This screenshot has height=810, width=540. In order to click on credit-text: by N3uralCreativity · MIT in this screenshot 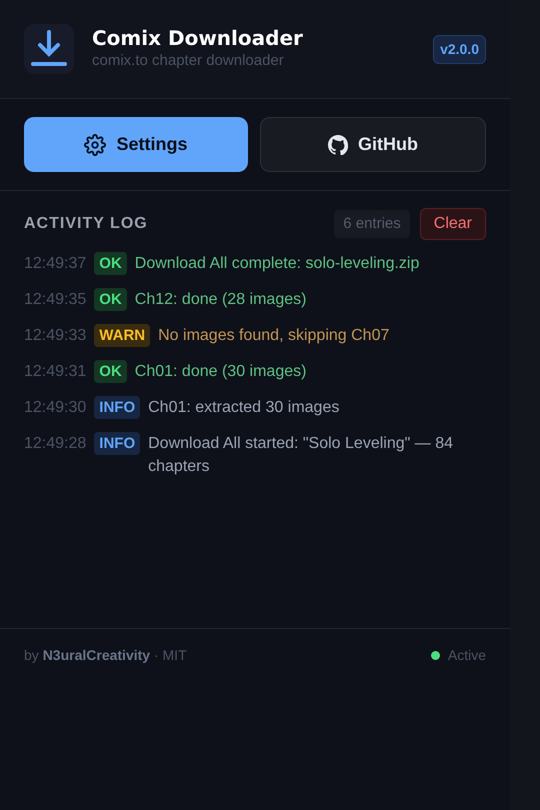, I will do `click(105, 655)`.